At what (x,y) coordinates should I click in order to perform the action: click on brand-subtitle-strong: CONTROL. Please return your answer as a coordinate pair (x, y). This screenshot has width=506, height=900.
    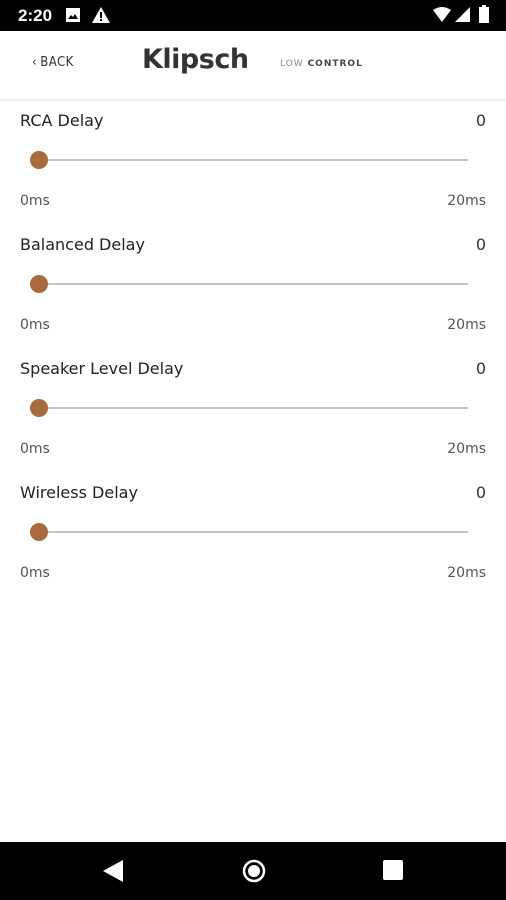
    Looking at the image, I should click on (335, 64).